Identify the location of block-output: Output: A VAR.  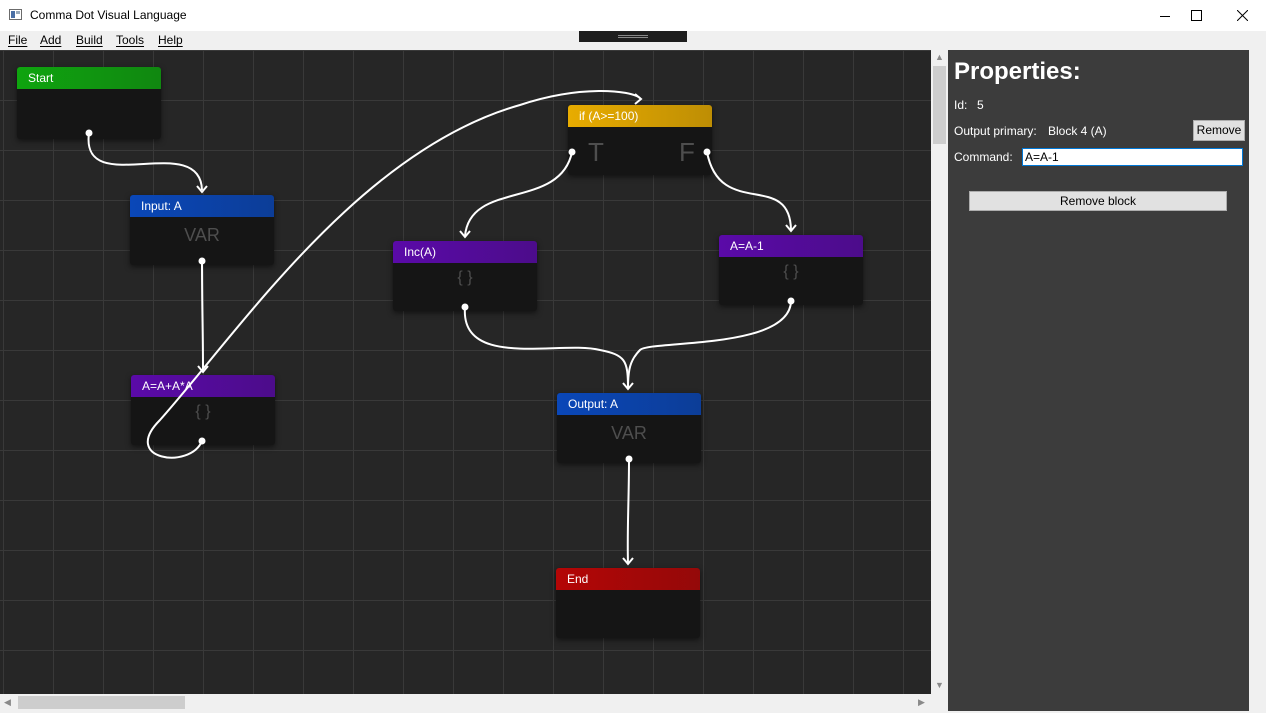
(629, 428).